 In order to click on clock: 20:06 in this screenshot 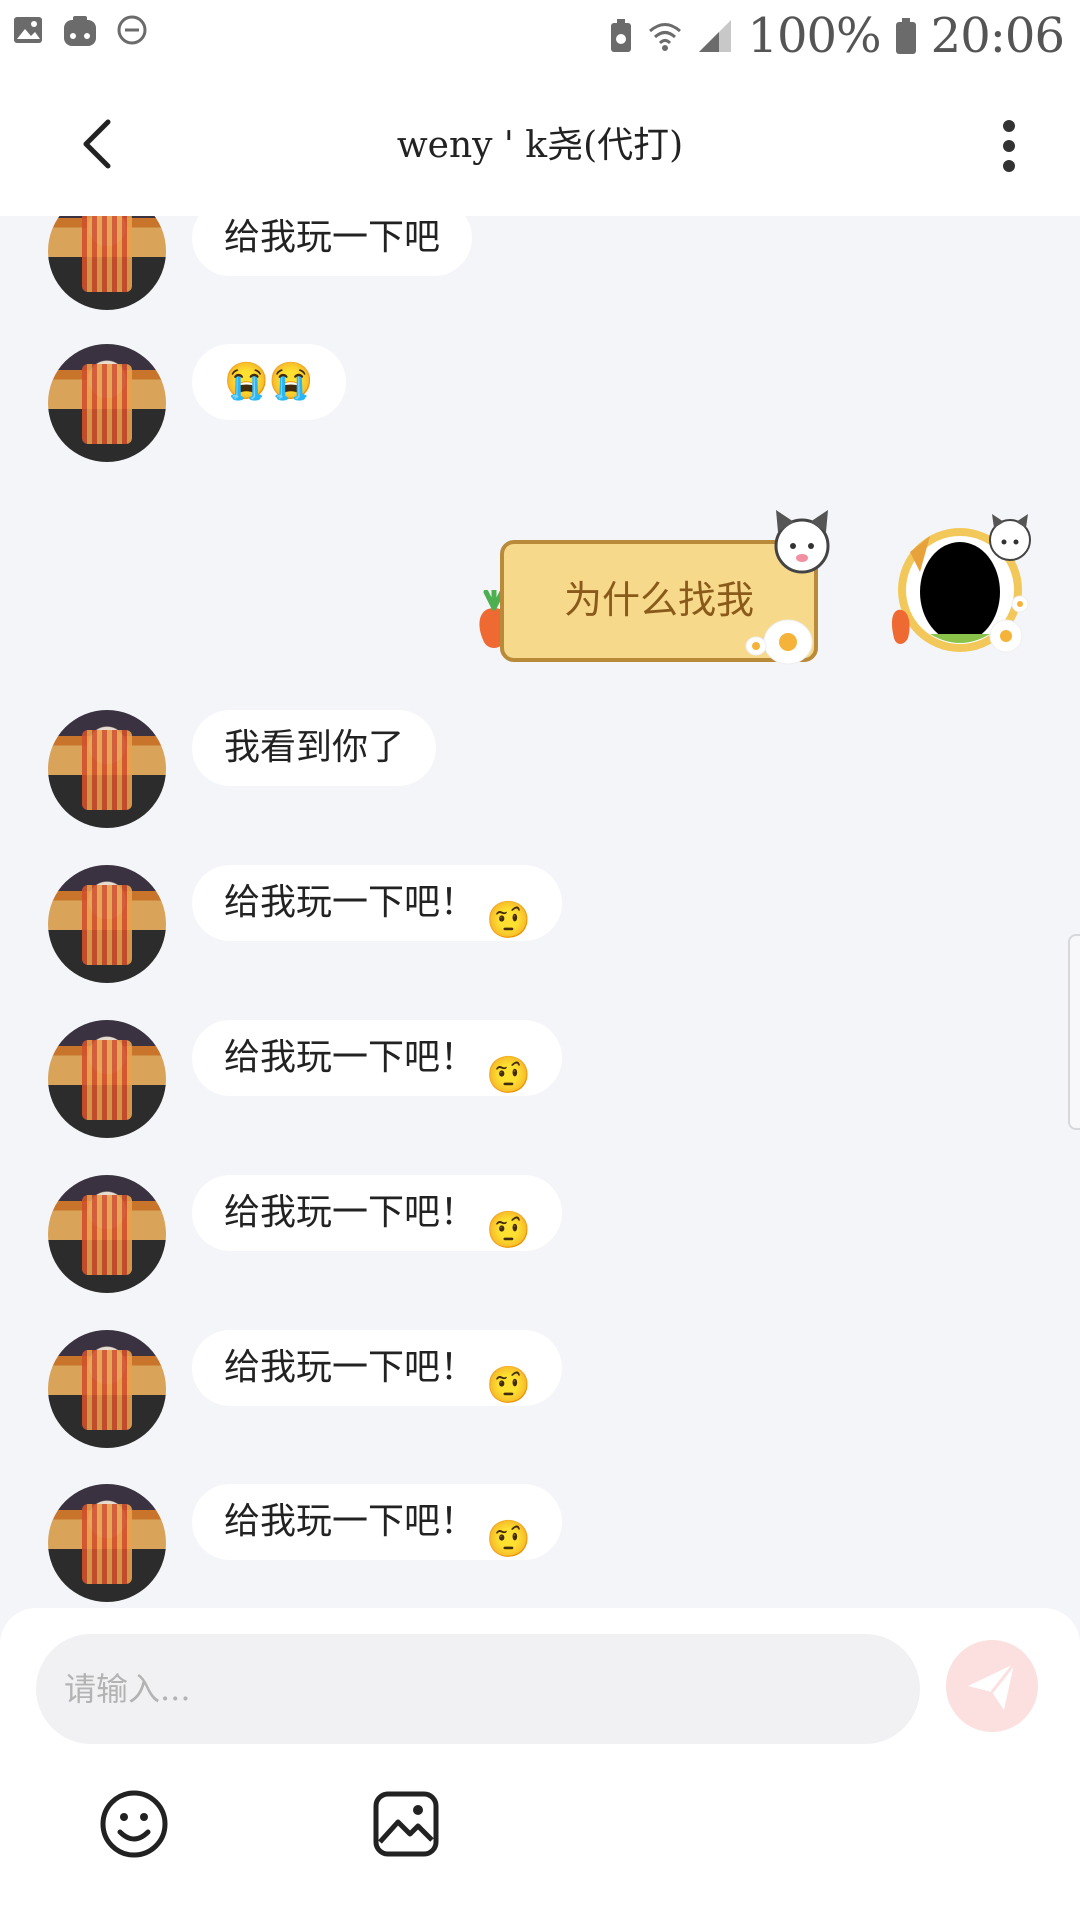, I will do `click(997, 36)`.